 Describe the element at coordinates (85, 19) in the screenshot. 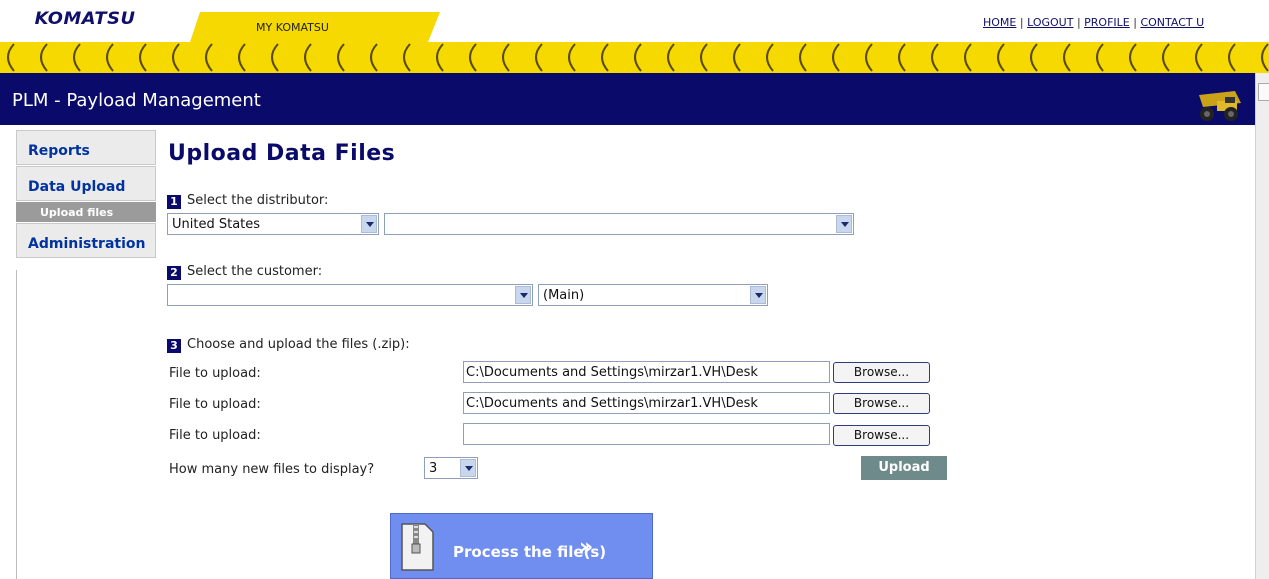

I see `komatsu-logo: KOMATSU` at that location.